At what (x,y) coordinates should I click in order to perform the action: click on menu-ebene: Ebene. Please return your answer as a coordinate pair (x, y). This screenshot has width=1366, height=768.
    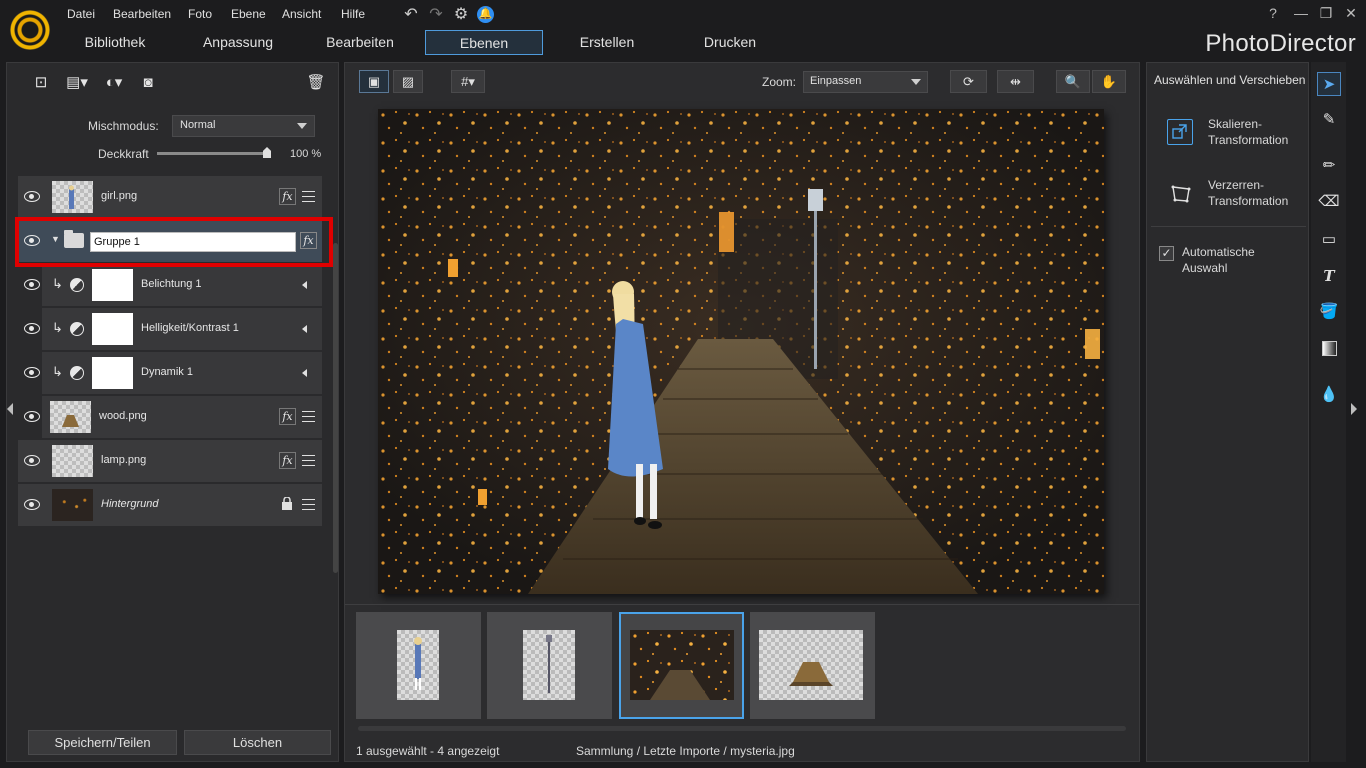
    Looking at the image, I should click on (248, 14).